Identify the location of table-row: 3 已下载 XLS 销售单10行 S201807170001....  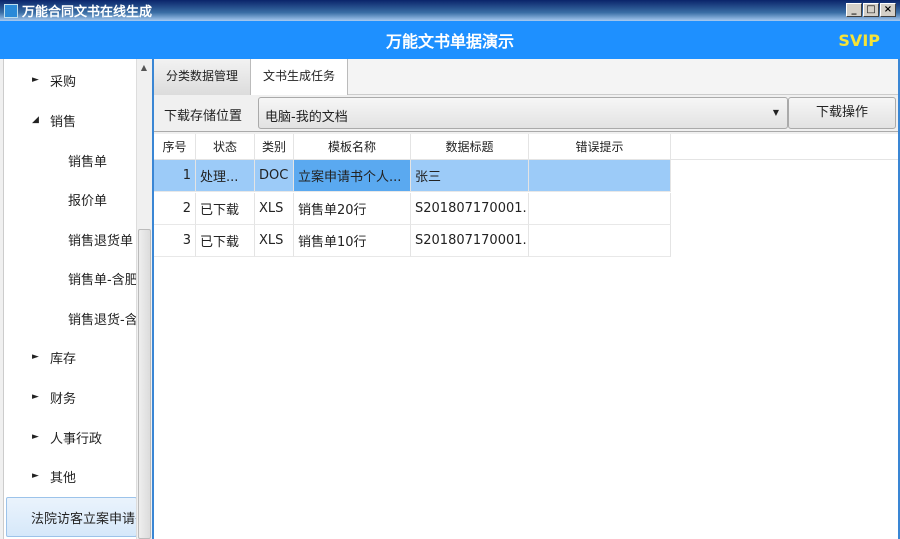
(412, 241).